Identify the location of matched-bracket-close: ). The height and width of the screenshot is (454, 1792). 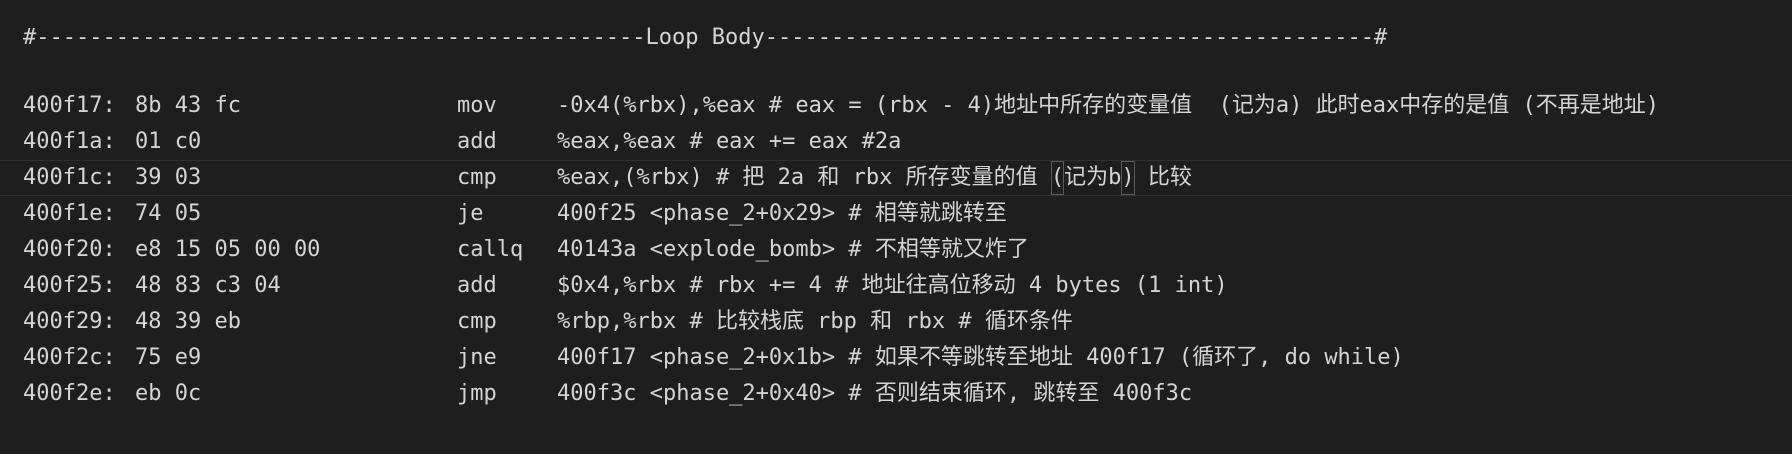
(1128, 178).